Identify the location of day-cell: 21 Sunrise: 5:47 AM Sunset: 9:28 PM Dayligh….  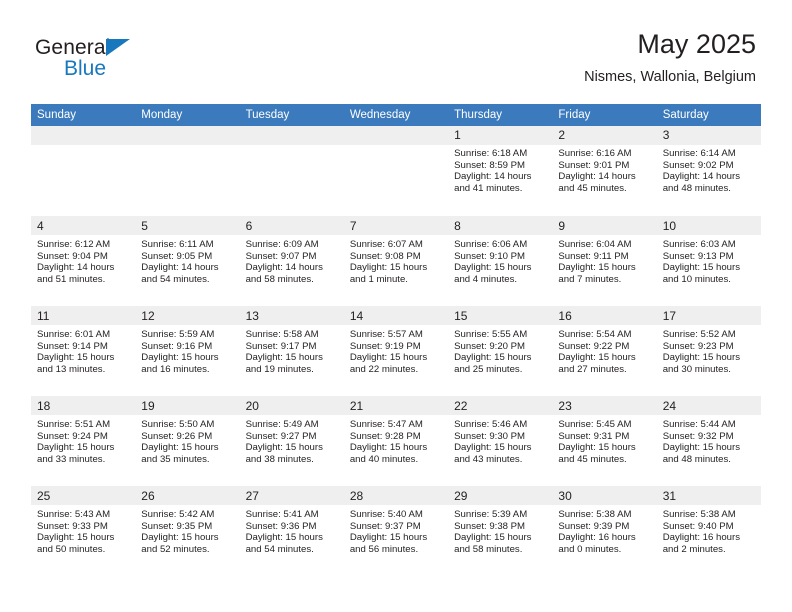
(396, 441).